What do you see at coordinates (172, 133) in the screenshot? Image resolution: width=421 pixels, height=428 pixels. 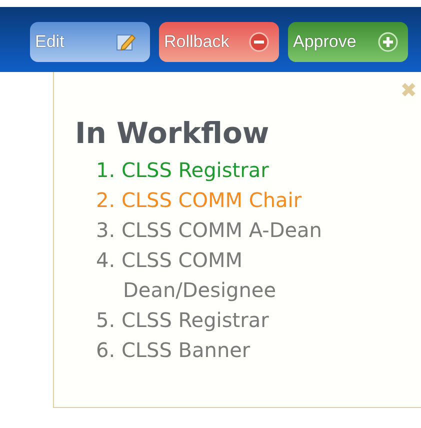 I see `panel-title: In Workflow` at bounding box center [172, 133].